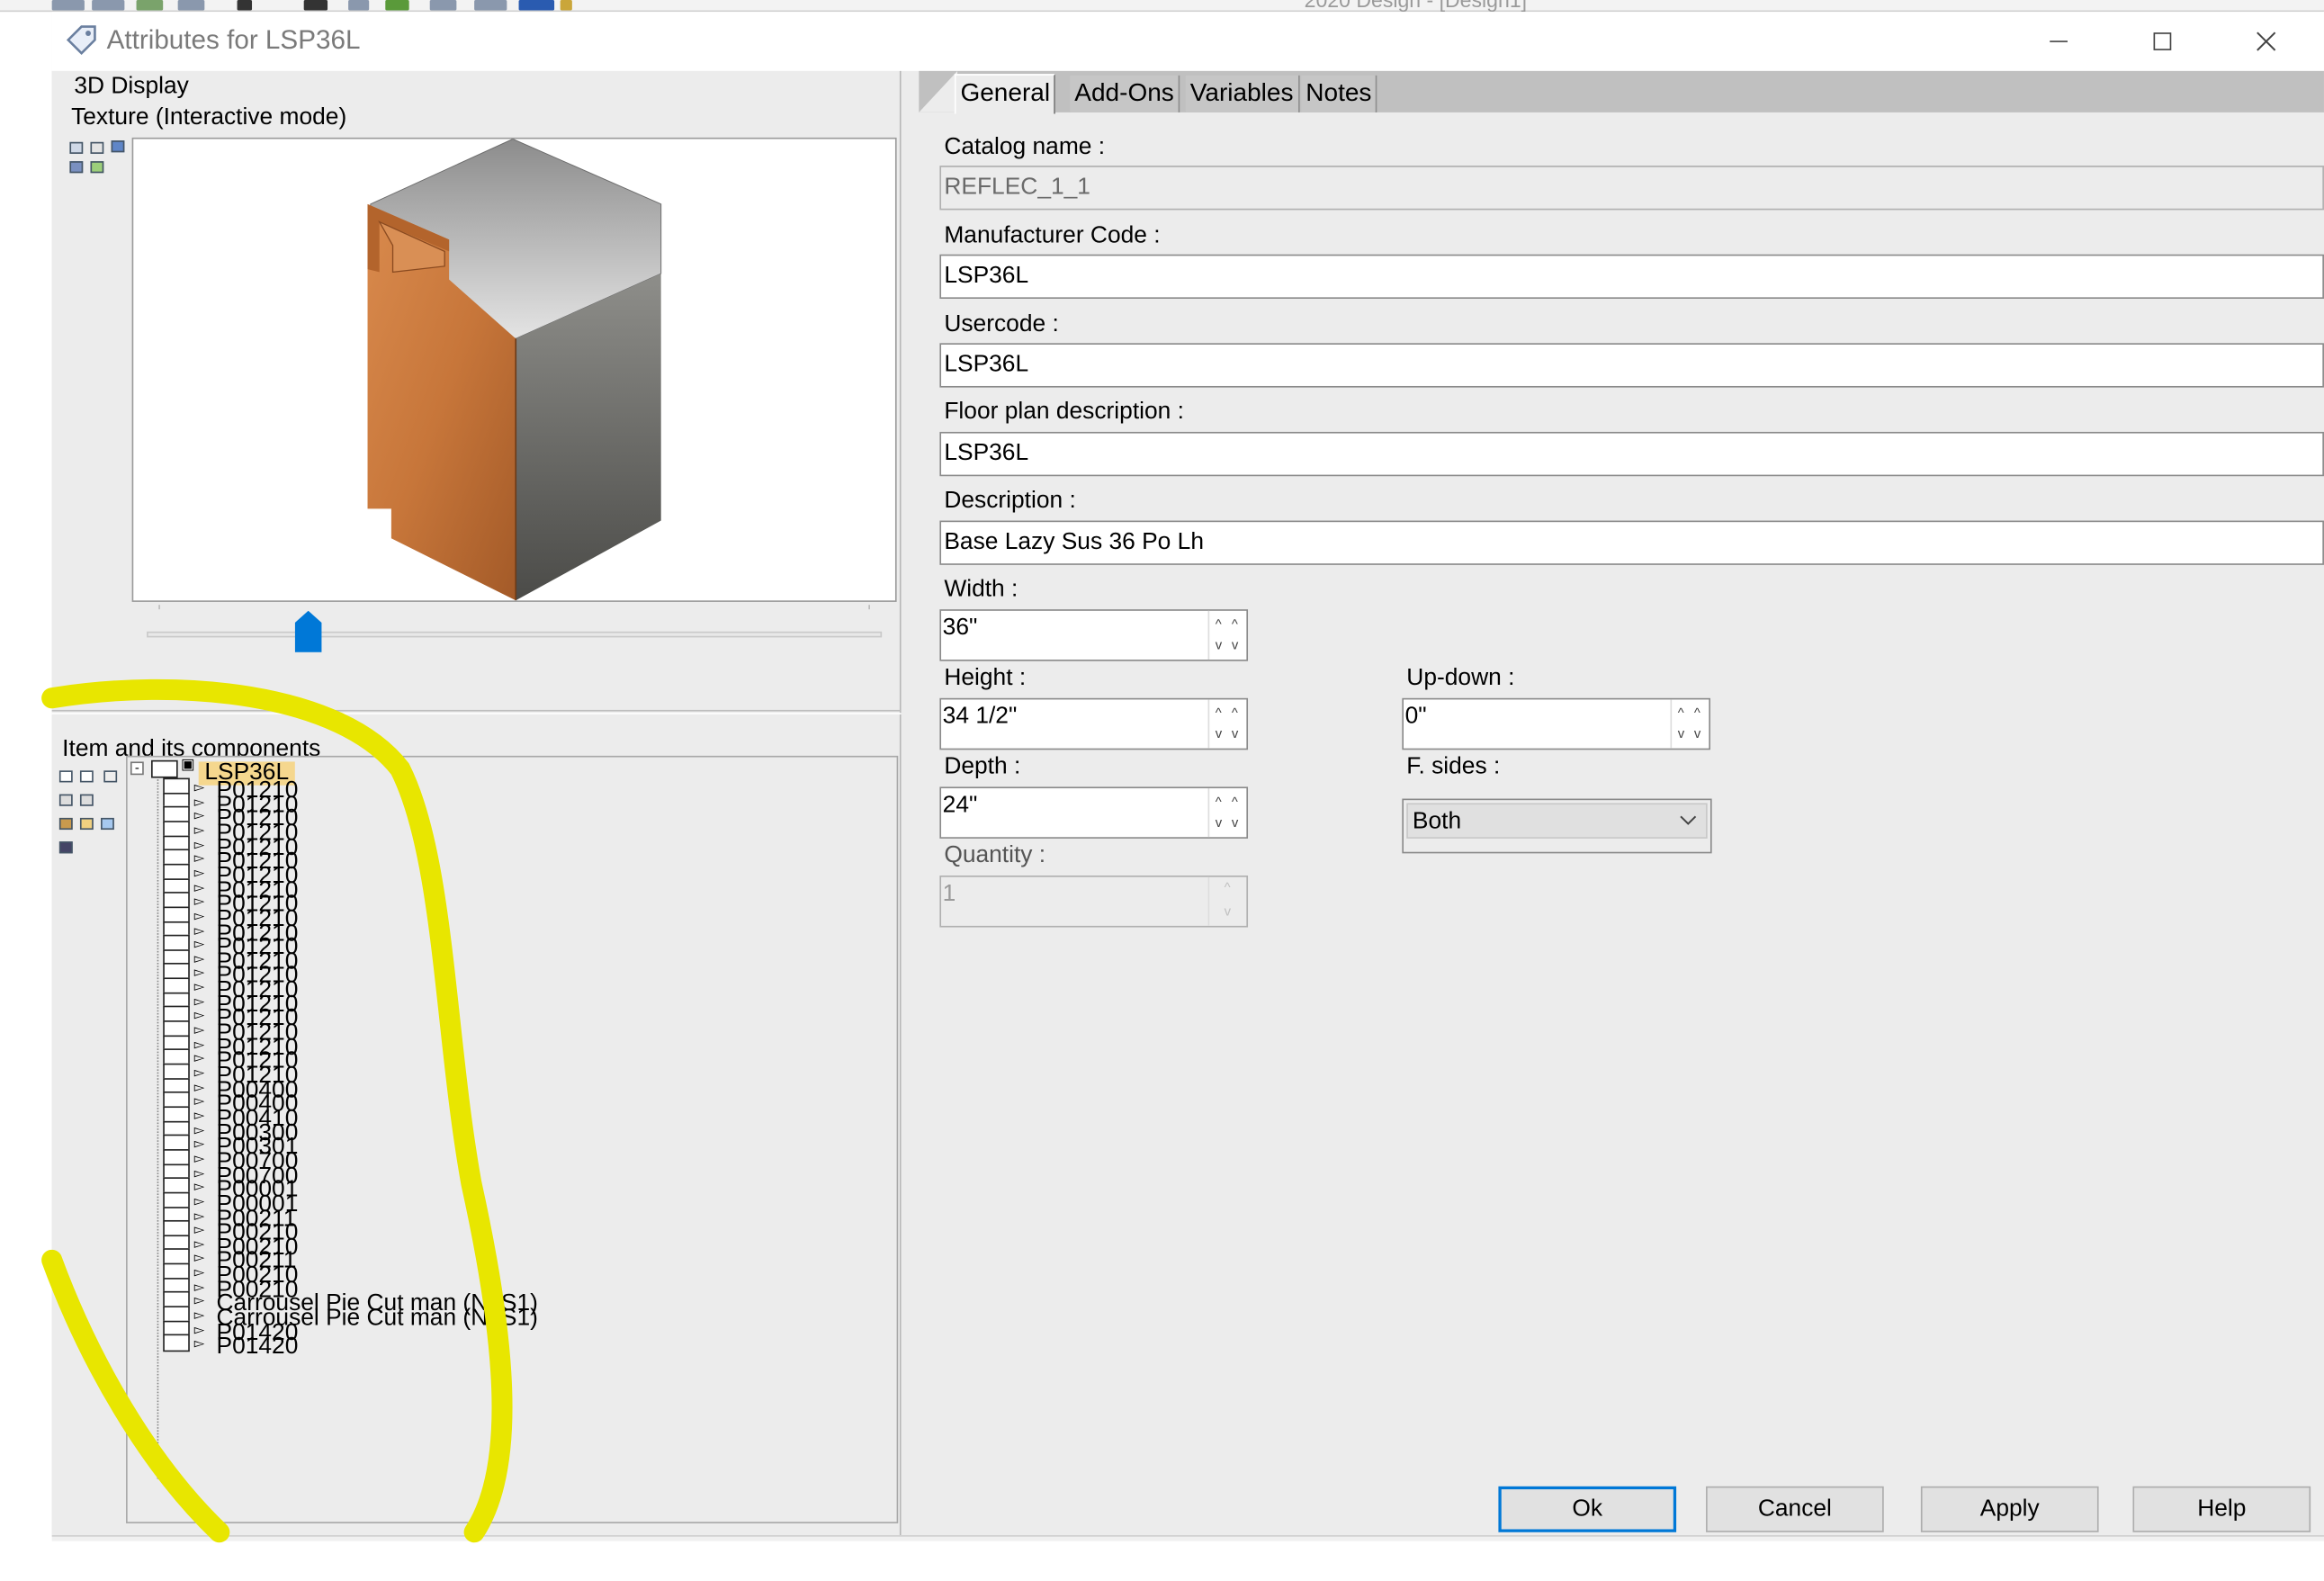  Describe the element at coordinates (1588, 1509) in the screenshot. I see `ok-button: Ok` at that location.